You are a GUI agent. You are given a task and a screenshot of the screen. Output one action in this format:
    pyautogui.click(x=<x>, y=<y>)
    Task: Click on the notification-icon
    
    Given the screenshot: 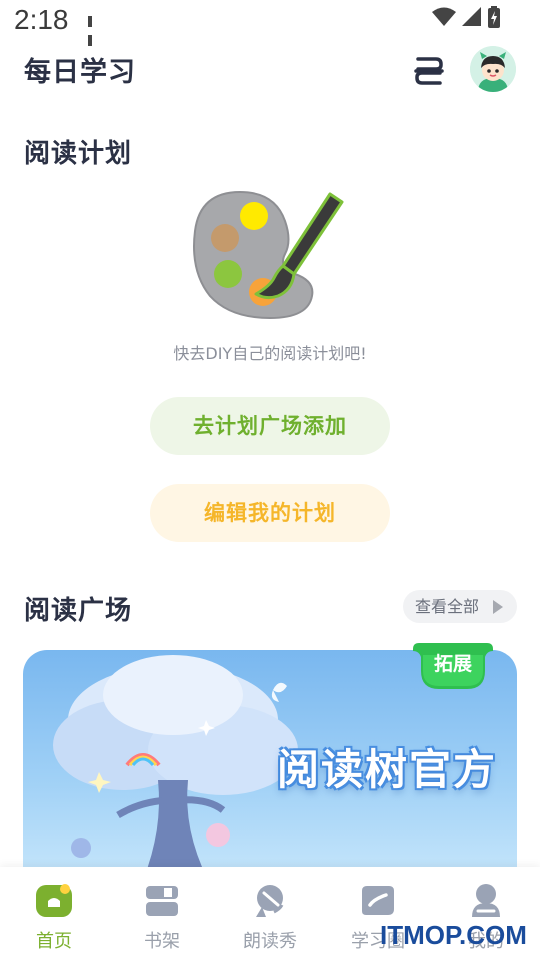 What is the action you would take?
    pyautogui.click(x=94, y=29)
    